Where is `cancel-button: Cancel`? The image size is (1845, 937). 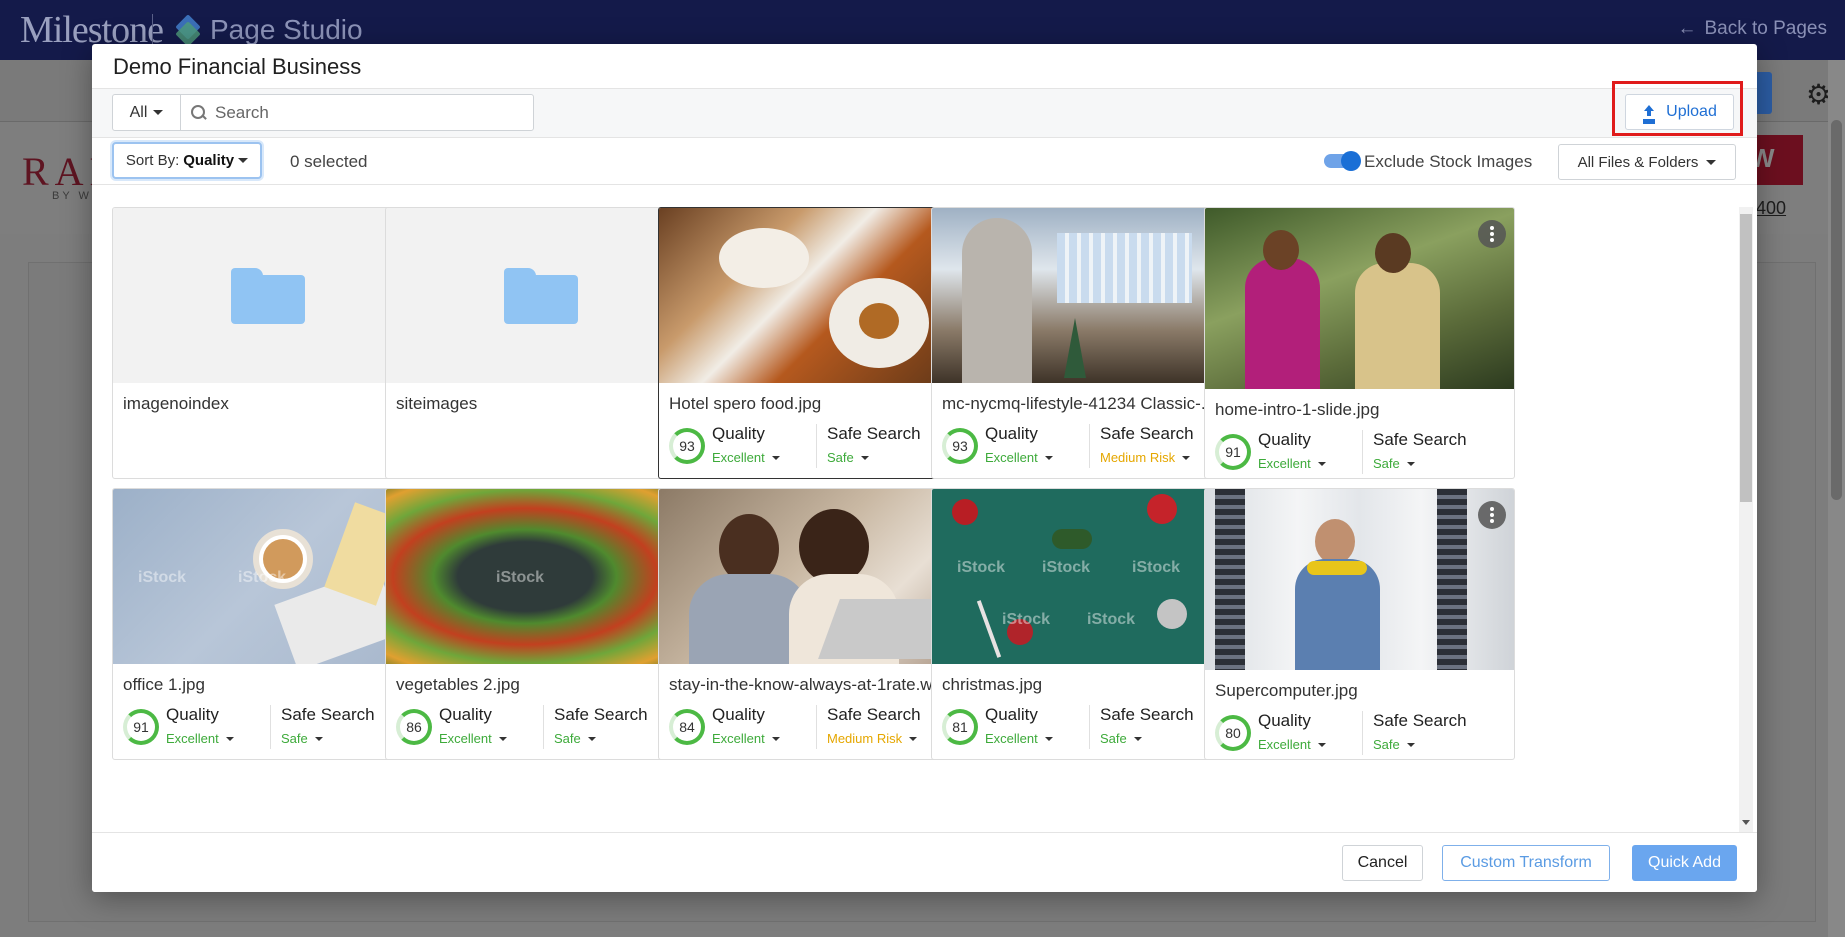 cancel-button: Cancel is located at coordinates (1382, 863).